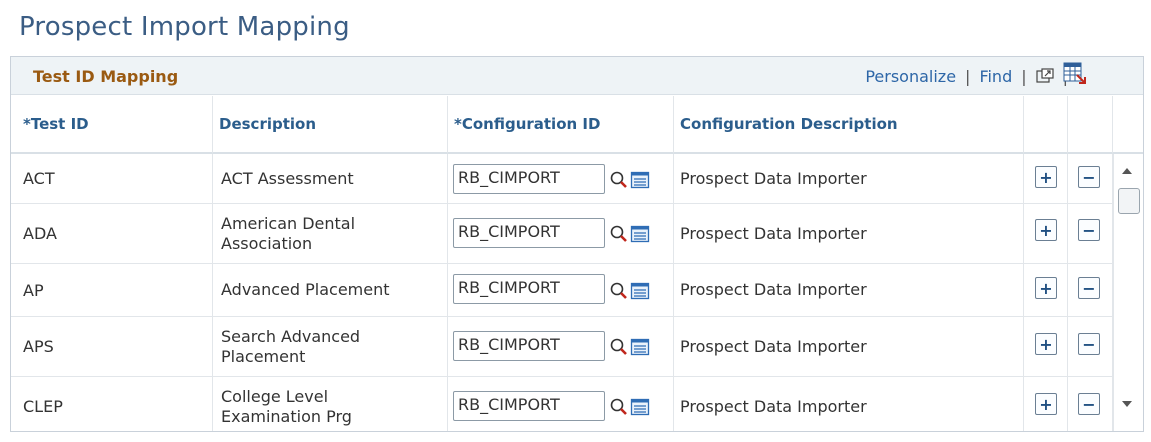 The width and height of the screenshot is (1151, 442). I want to click on scroll-up-arrow-icon, so click(1127, 171).